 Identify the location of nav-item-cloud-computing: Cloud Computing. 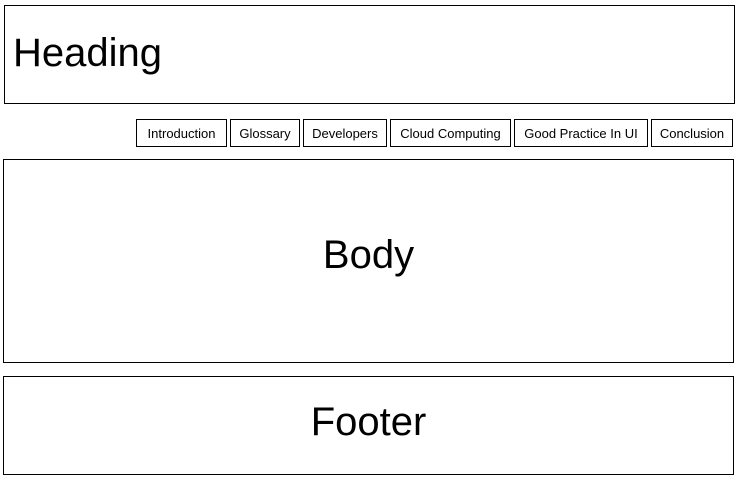
(450, 133).